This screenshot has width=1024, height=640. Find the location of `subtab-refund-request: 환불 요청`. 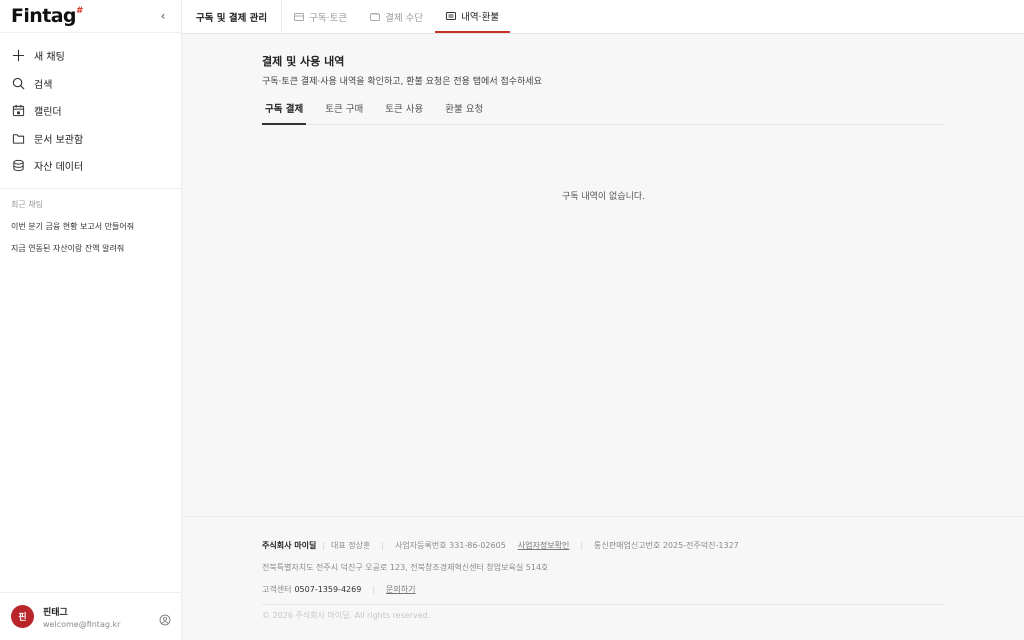

subtab-refund-request: 환불 요청 is located at coordinates (464, 113).